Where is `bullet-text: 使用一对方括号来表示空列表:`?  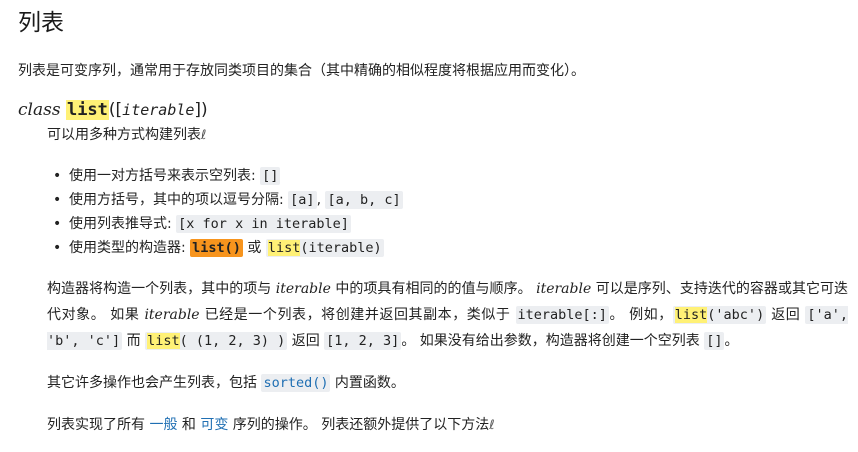
bullet-text: 使用一对方括号来表示空列表: is located at coordinates (165, 176).